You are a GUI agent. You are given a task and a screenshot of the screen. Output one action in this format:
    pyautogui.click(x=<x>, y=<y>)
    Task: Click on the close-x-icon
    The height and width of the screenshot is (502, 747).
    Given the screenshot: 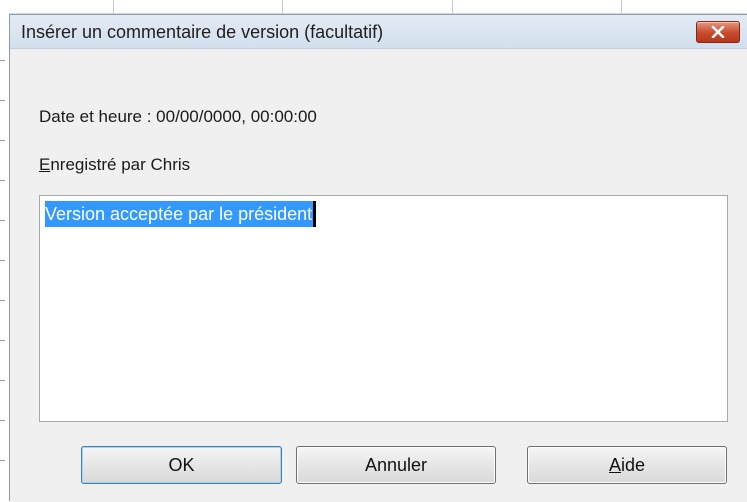 What is the action you would take?
    pyautogui.click(x=718, y=32)
    